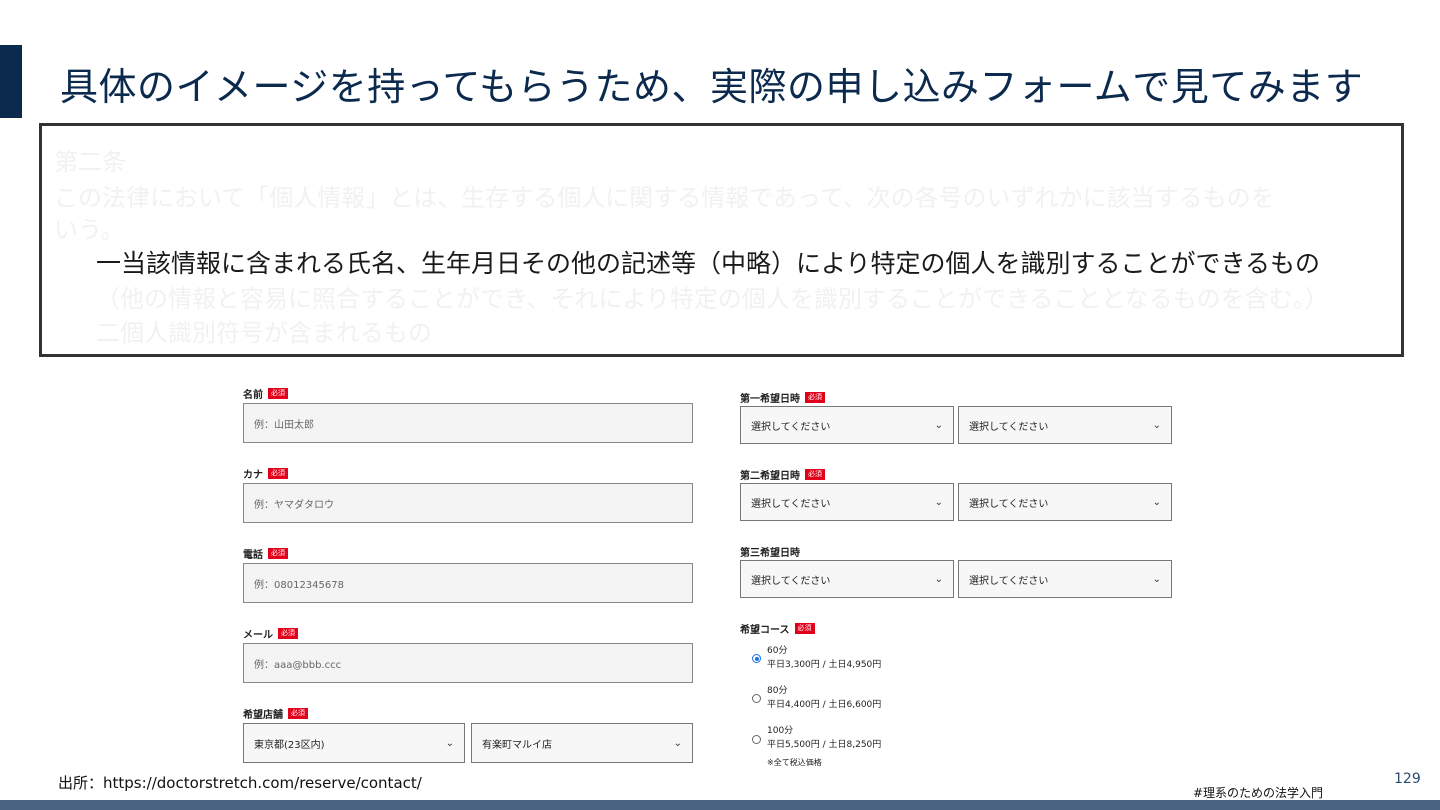  Describe the element at coordinates (1258, 793) in the screenshot. I see `hashtag: #理系のための法学入門` at that location.